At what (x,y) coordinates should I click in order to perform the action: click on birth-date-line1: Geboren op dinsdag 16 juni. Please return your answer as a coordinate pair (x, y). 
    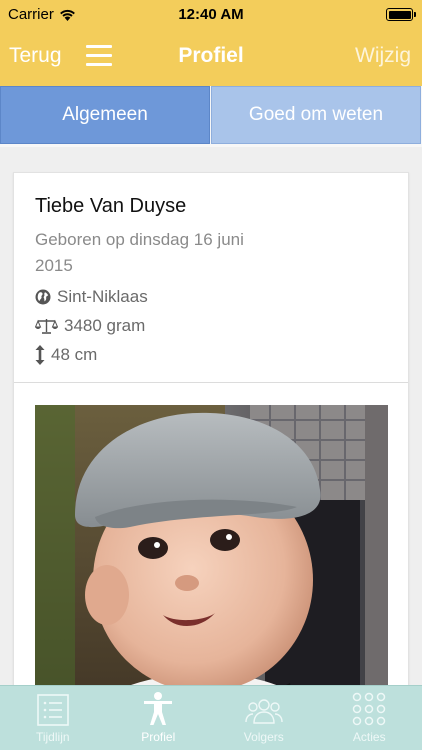
    Looking at the image, I should click on (139, 239).